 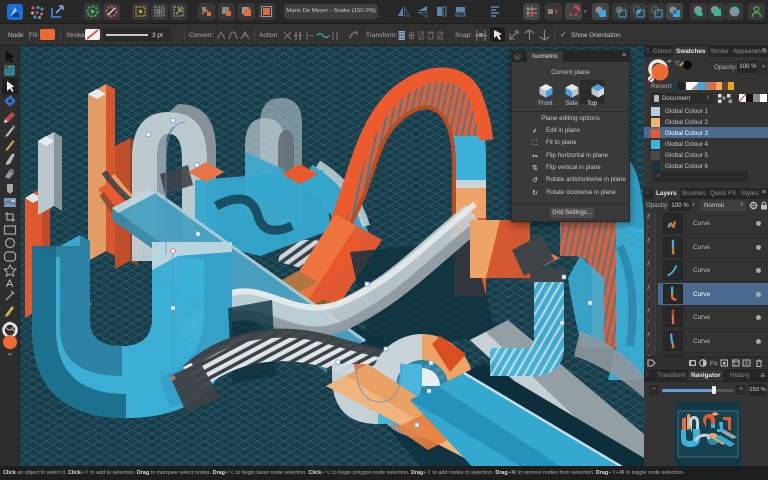 What do you see at coordinates (10, 284) in the screenshot?
I see `svg-text: A` at bounding box center [10, 284].